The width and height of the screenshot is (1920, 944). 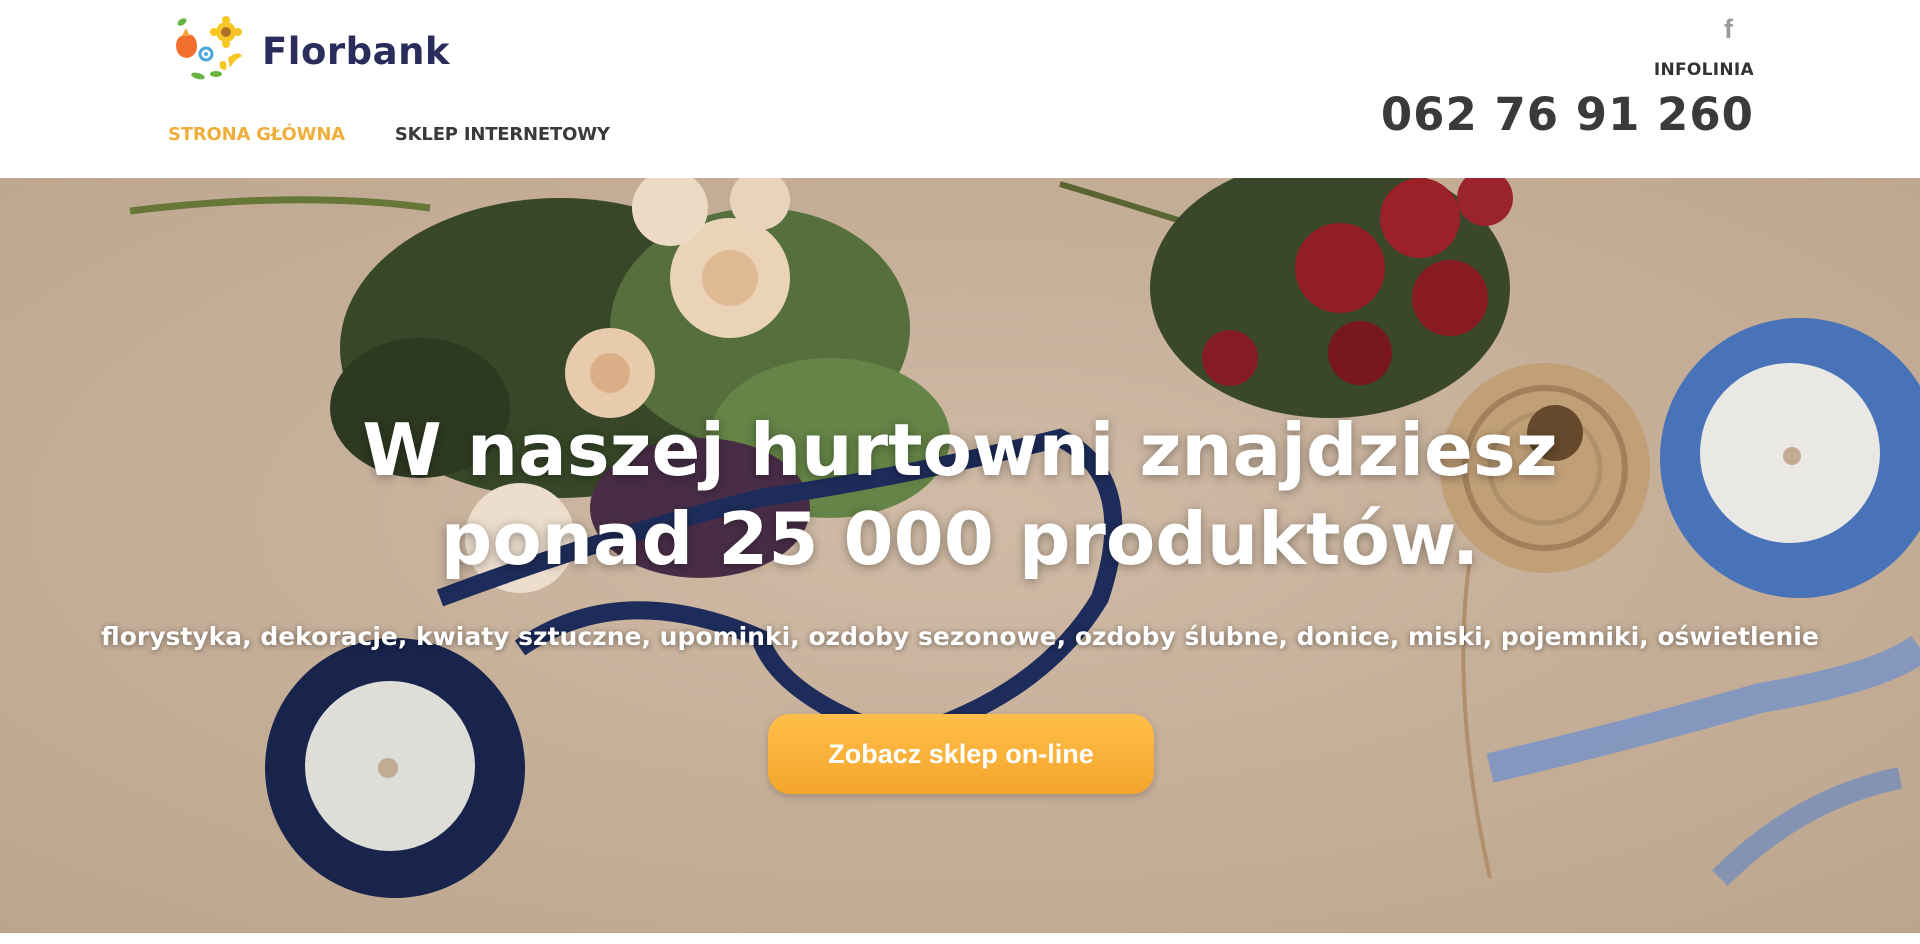 What do you see at coordinates (960, 938) in the screenshot?
I see `page-bottom-strip` at bounding box center [960, 938].